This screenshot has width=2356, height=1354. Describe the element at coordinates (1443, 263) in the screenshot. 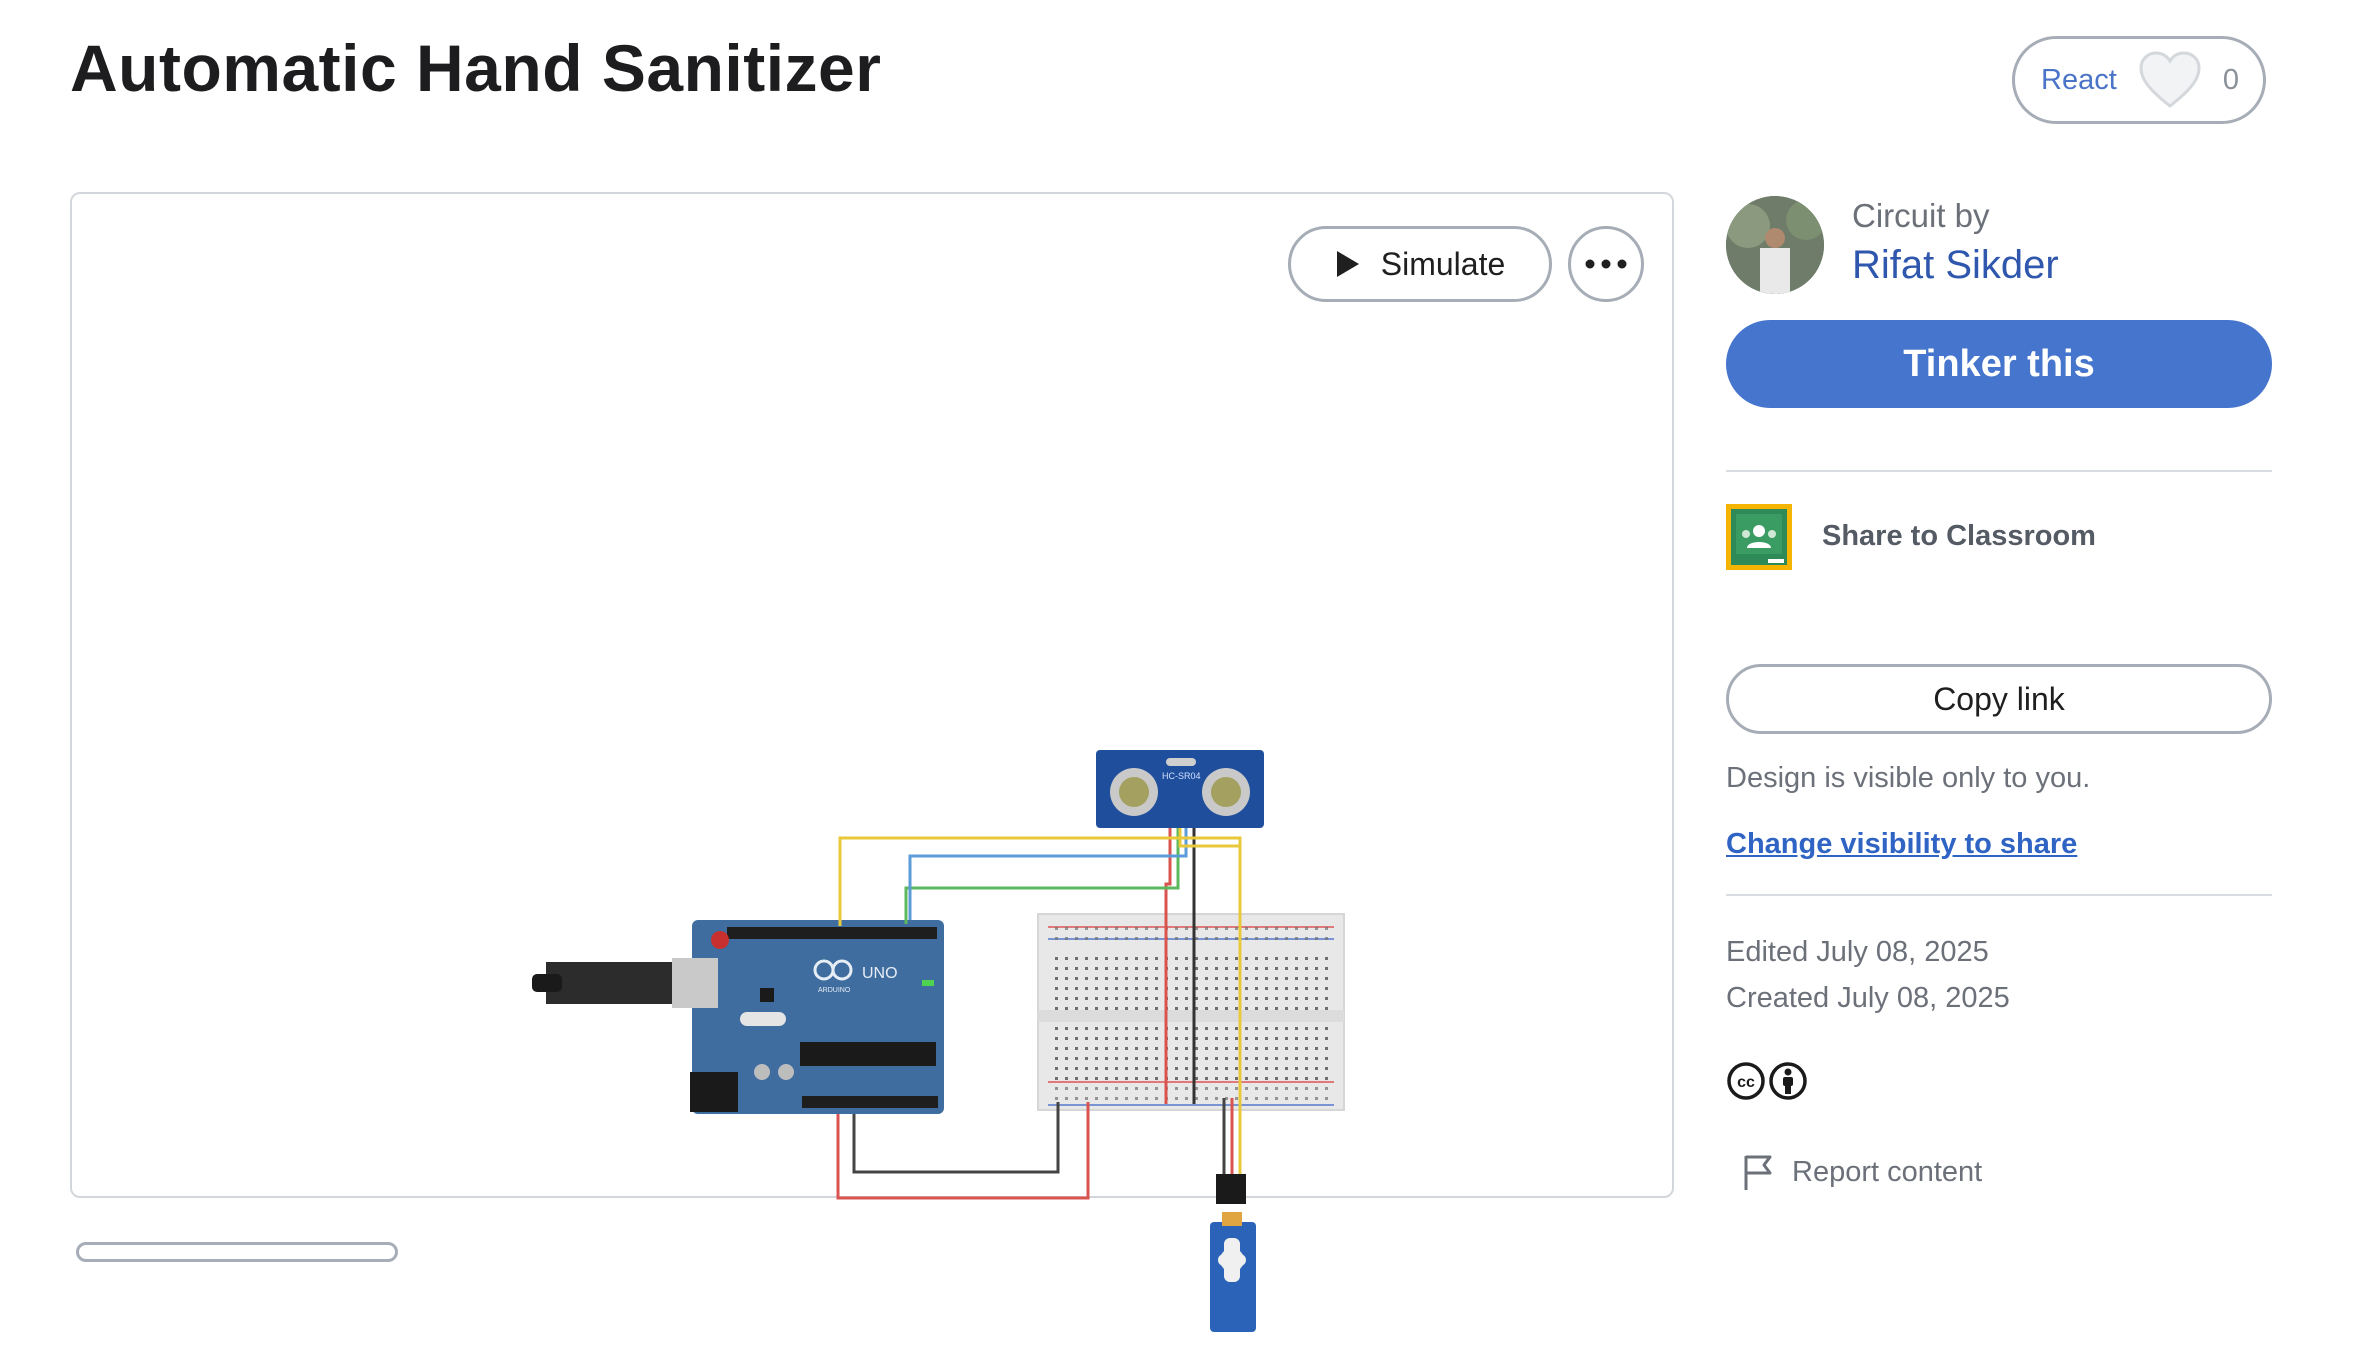

I see `simulate-label: Simulate` at that location.